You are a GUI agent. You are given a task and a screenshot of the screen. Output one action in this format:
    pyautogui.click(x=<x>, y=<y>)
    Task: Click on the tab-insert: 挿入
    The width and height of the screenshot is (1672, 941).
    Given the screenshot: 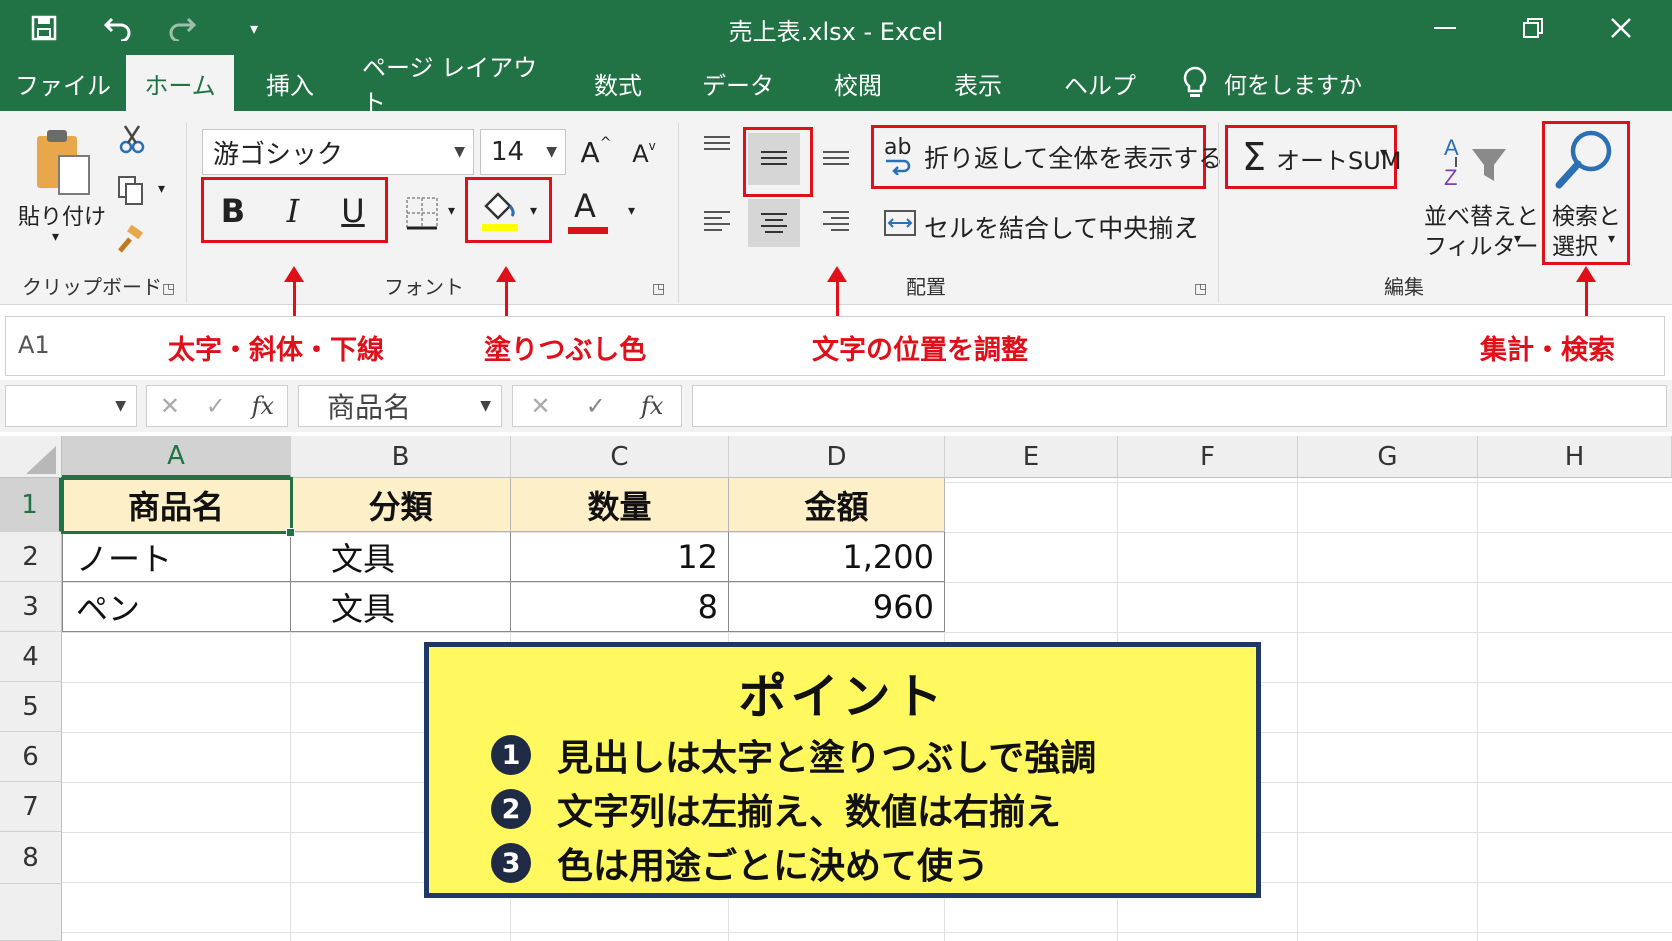 What is the action you would take?
    pyautogui.click(x=290, y=83)
    